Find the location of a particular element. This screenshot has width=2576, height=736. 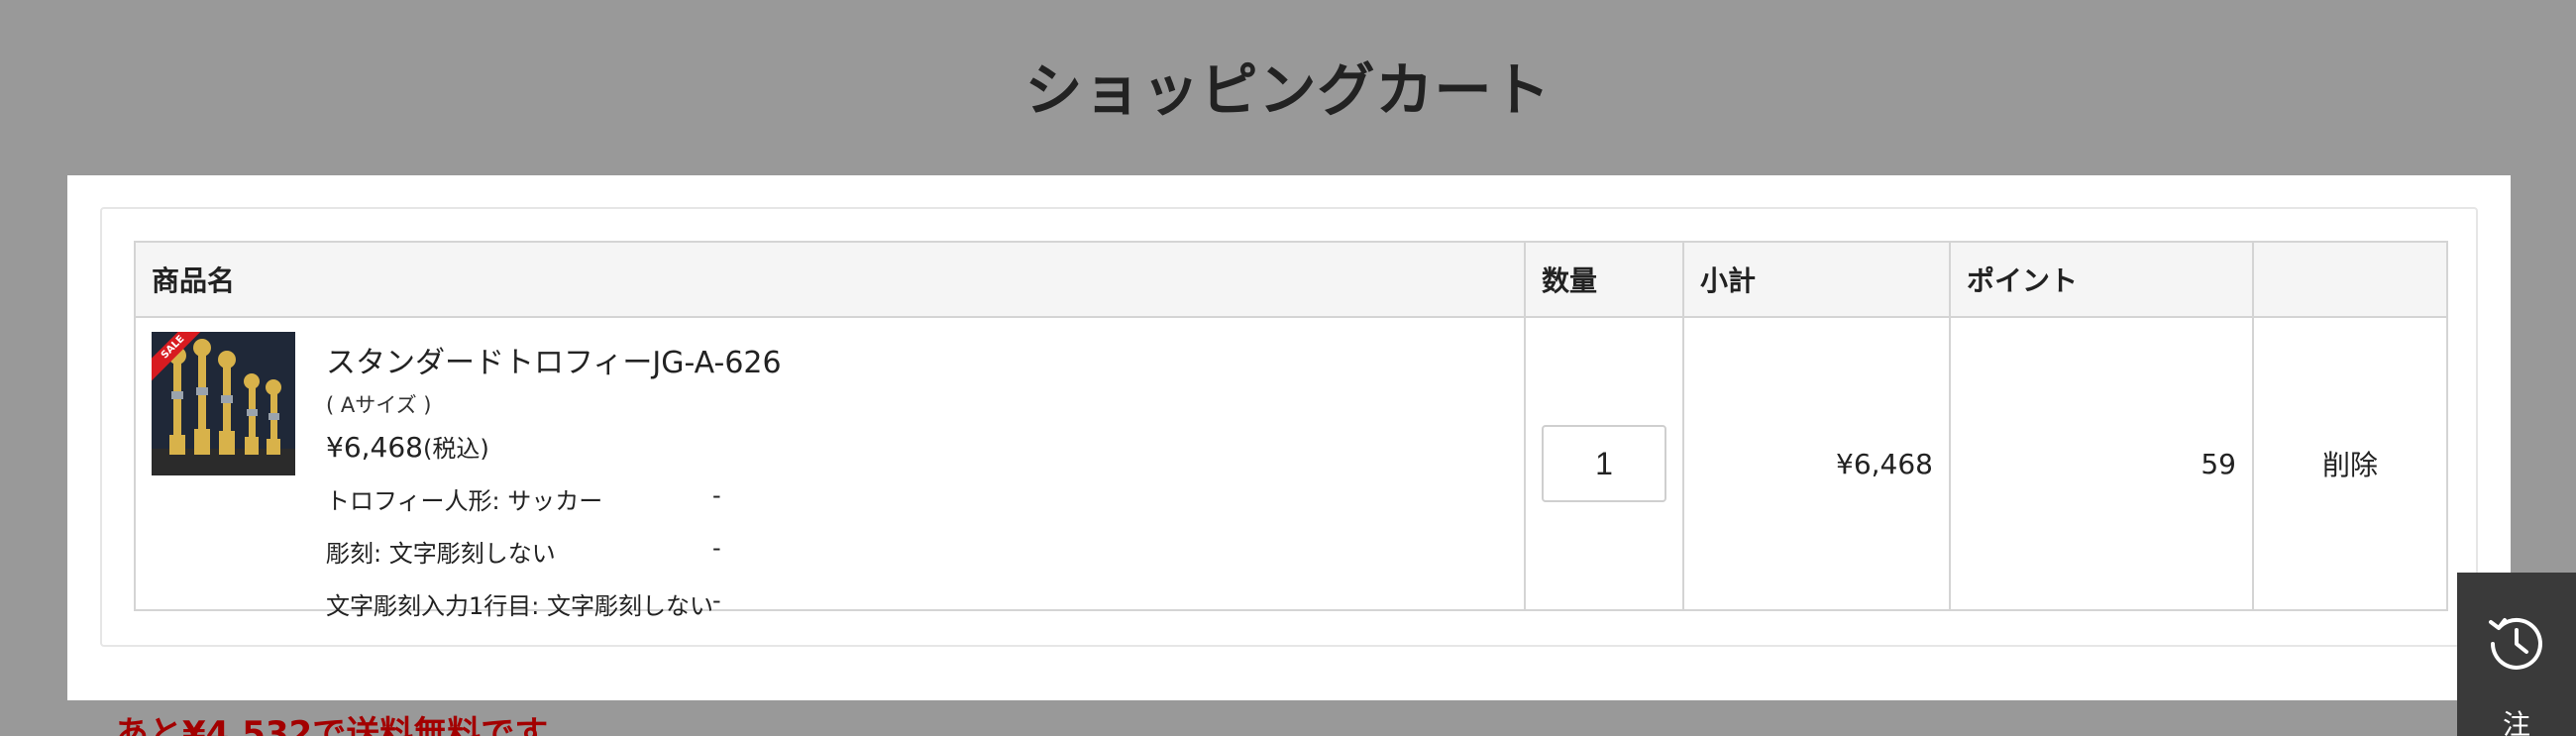

option-row: トロフィー人形: サッカー - is located at coordinates (554, 498).